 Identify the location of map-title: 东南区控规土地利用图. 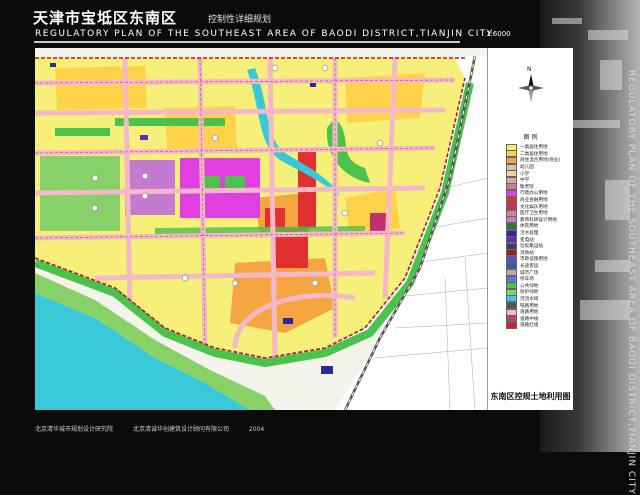
(530, 396).